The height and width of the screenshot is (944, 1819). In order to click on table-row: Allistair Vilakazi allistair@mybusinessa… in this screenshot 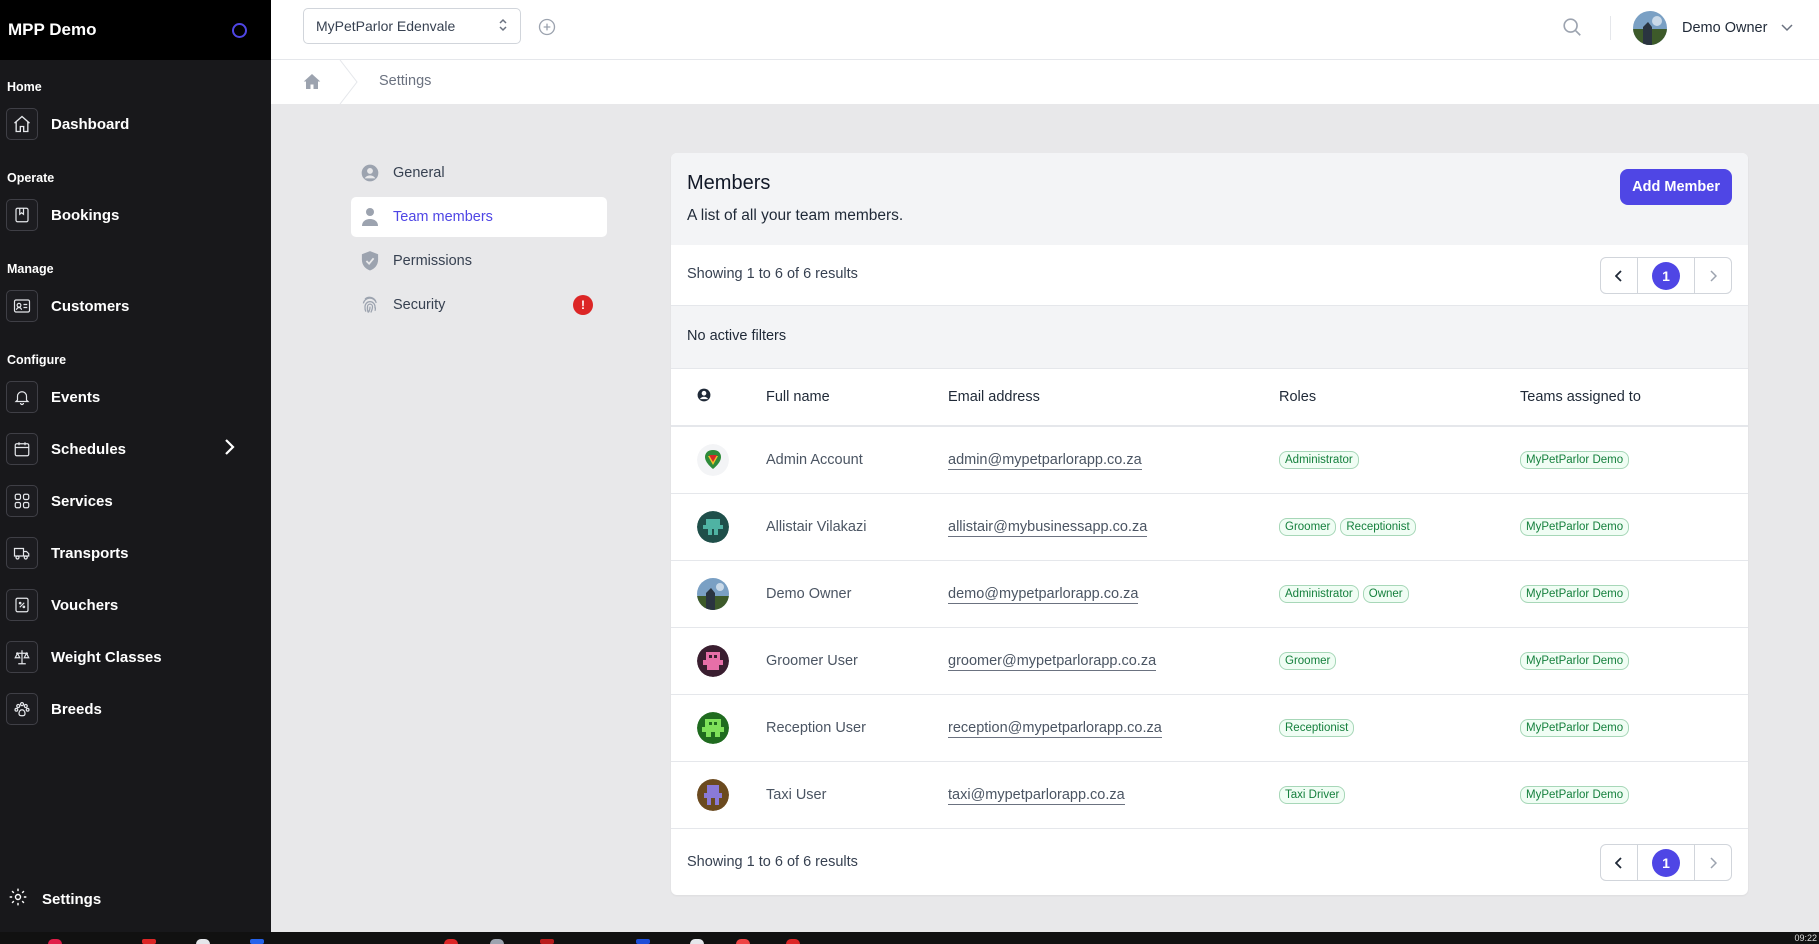, I will do `click(1209, 526)`.